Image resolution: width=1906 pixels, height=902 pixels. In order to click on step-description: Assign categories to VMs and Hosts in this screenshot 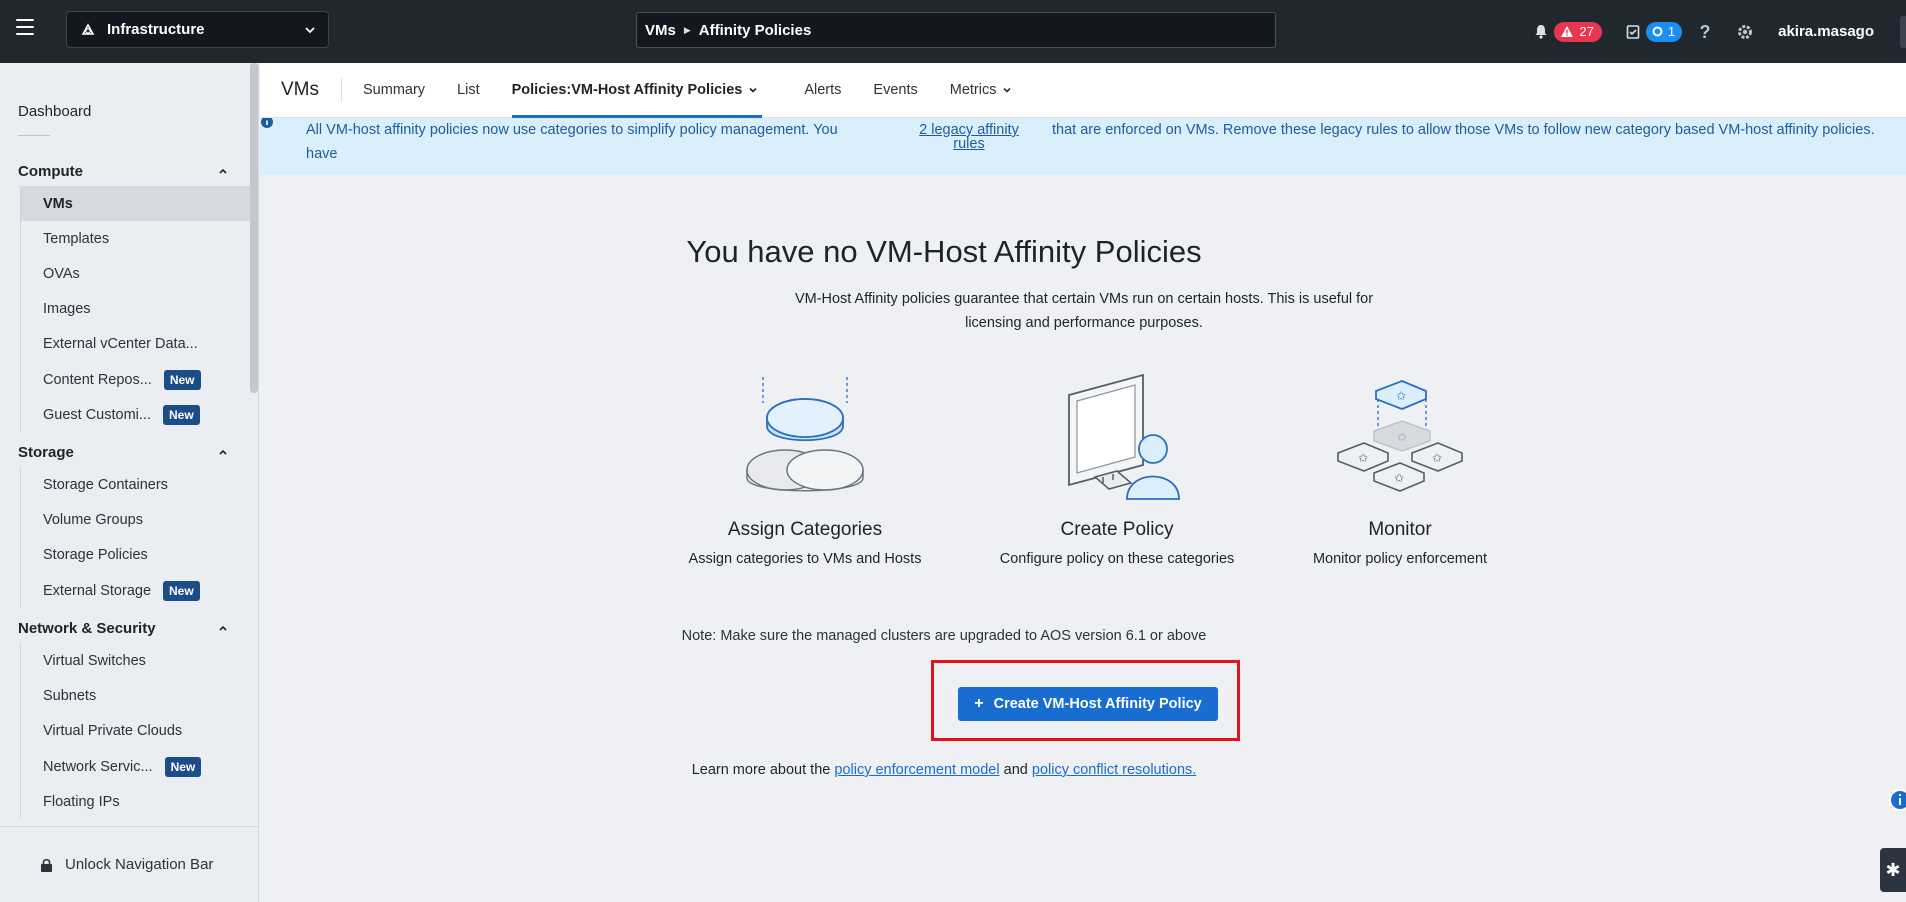, I will do `click(805, 559)`.